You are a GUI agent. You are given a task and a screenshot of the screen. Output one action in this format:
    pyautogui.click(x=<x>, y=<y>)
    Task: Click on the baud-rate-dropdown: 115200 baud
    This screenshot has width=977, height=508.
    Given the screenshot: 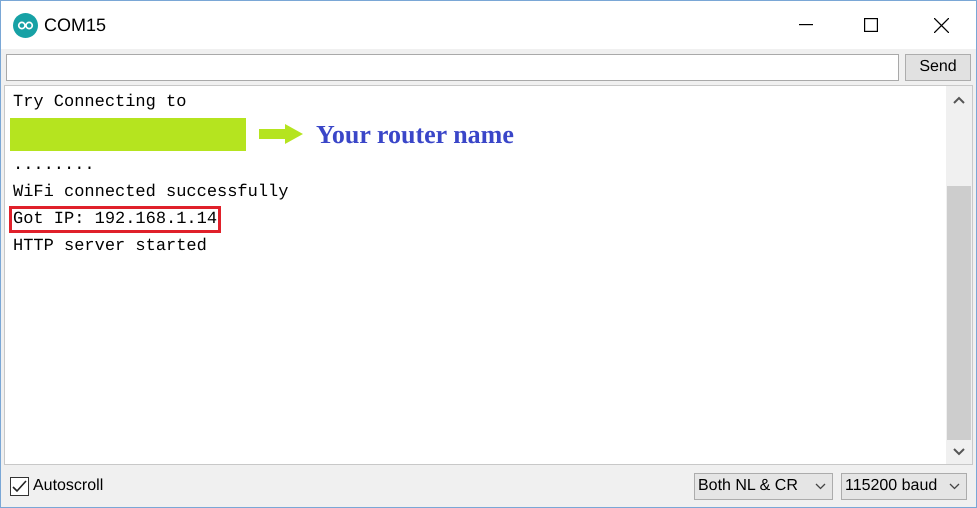 What is the action you would take?
    pyautogui.click(x=904, y=486)
    